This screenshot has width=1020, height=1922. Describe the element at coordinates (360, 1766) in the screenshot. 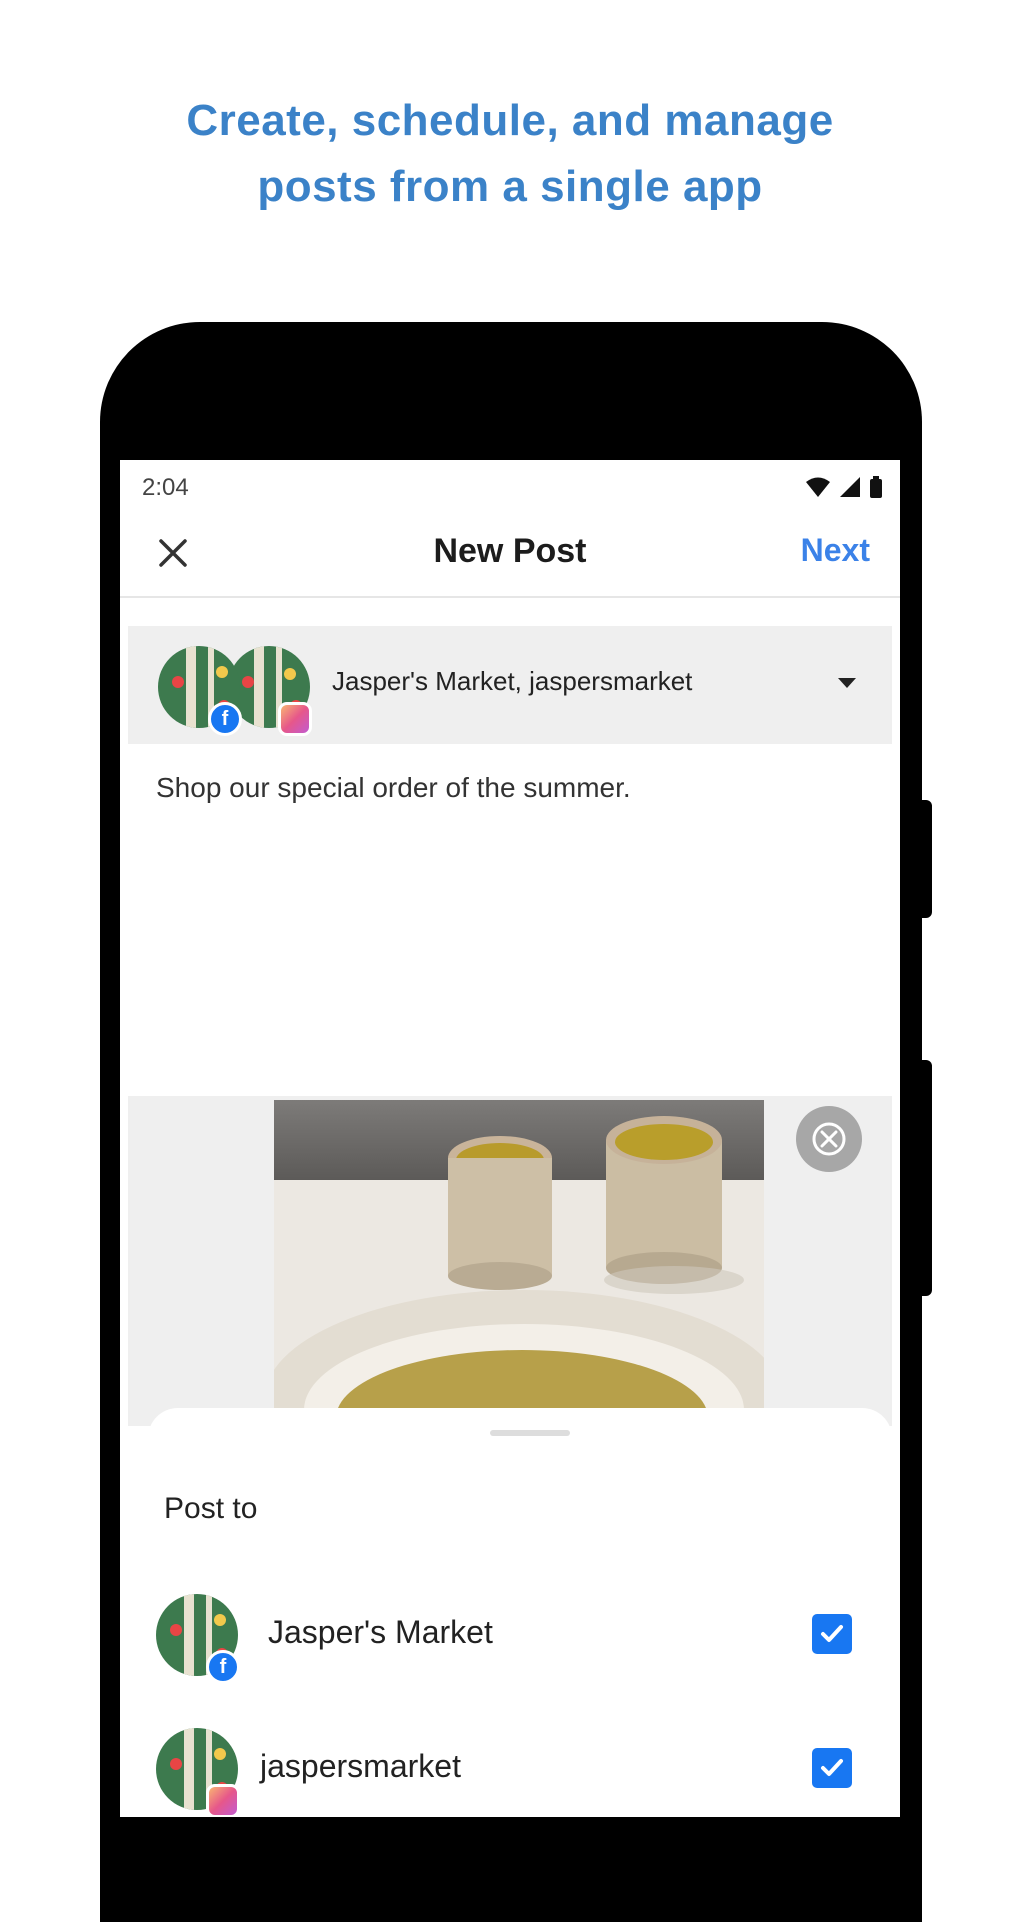

I see `account-label: jaspersmarket` at that location.